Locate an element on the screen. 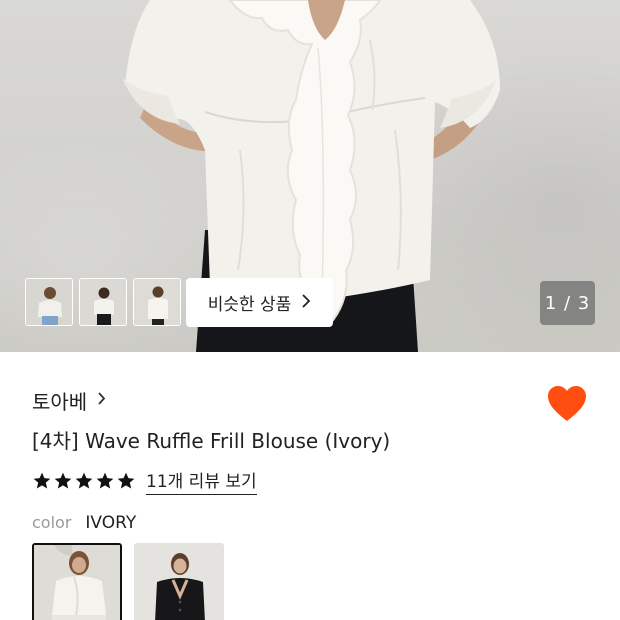 The width and height of the screenshot is (620, 620). swatch-ivory-image is located at coordinates (77, 582).